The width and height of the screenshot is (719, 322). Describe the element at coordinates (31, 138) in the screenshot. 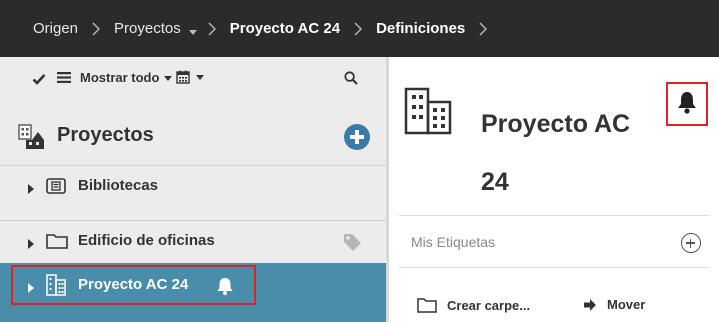

I see `projects-icon` at that location.